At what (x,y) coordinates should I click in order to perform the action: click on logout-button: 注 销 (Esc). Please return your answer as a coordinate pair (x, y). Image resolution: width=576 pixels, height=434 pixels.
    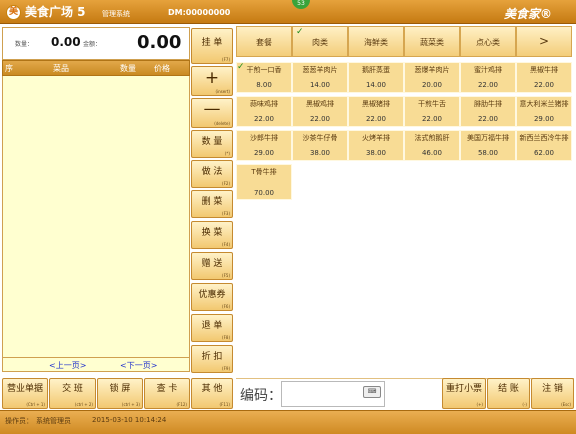
    Looking at the image, I should click on (552, 393).